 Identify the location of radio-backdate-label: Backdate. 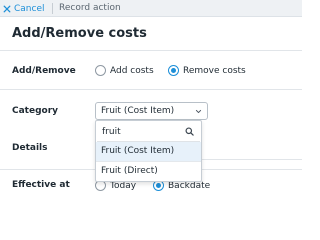
(189, 185).